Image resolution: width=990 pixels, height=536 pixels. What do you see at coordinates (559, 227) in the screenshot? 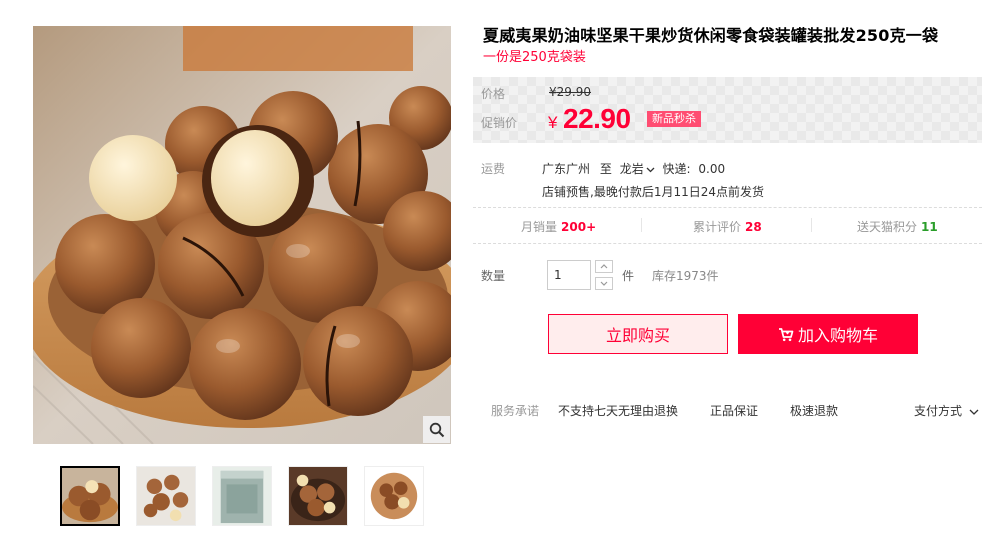
I see `monthly-sales: 月销量 200+` at bounding box center [559, 227].